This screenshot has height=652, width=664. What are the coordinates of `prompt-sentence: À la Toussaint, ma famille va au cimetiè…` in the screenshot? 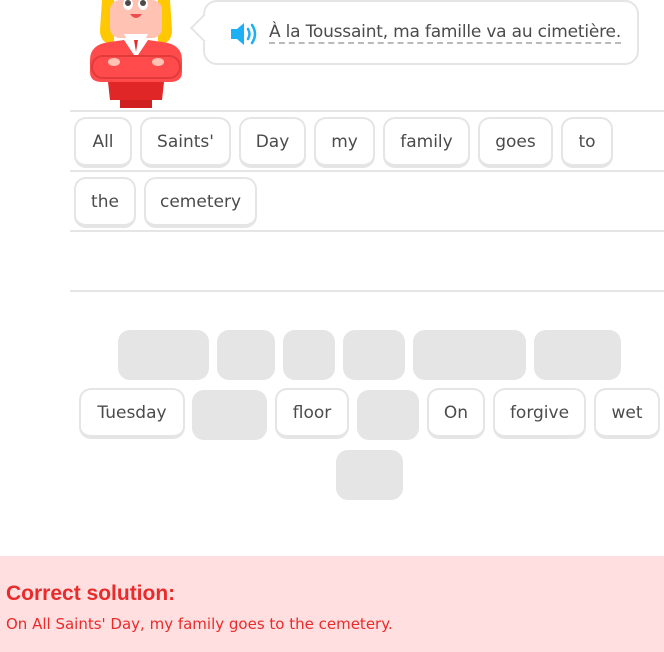 It's located at (445, 32).